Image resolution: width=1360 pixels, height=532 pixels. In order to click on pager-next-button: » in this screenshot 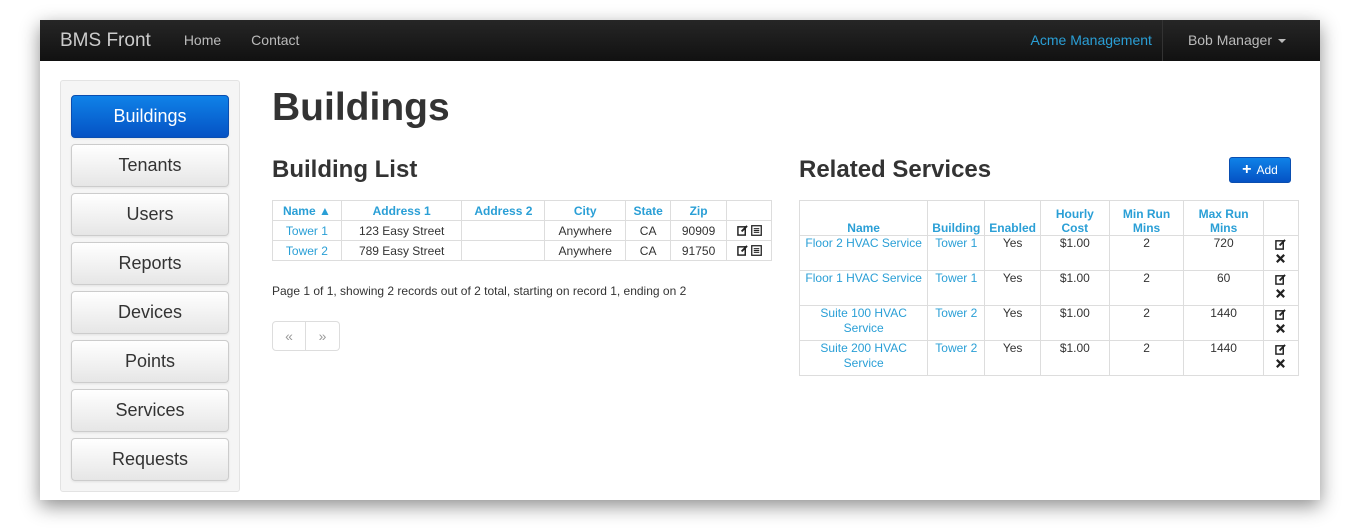, I will do `click(323, 336)`.